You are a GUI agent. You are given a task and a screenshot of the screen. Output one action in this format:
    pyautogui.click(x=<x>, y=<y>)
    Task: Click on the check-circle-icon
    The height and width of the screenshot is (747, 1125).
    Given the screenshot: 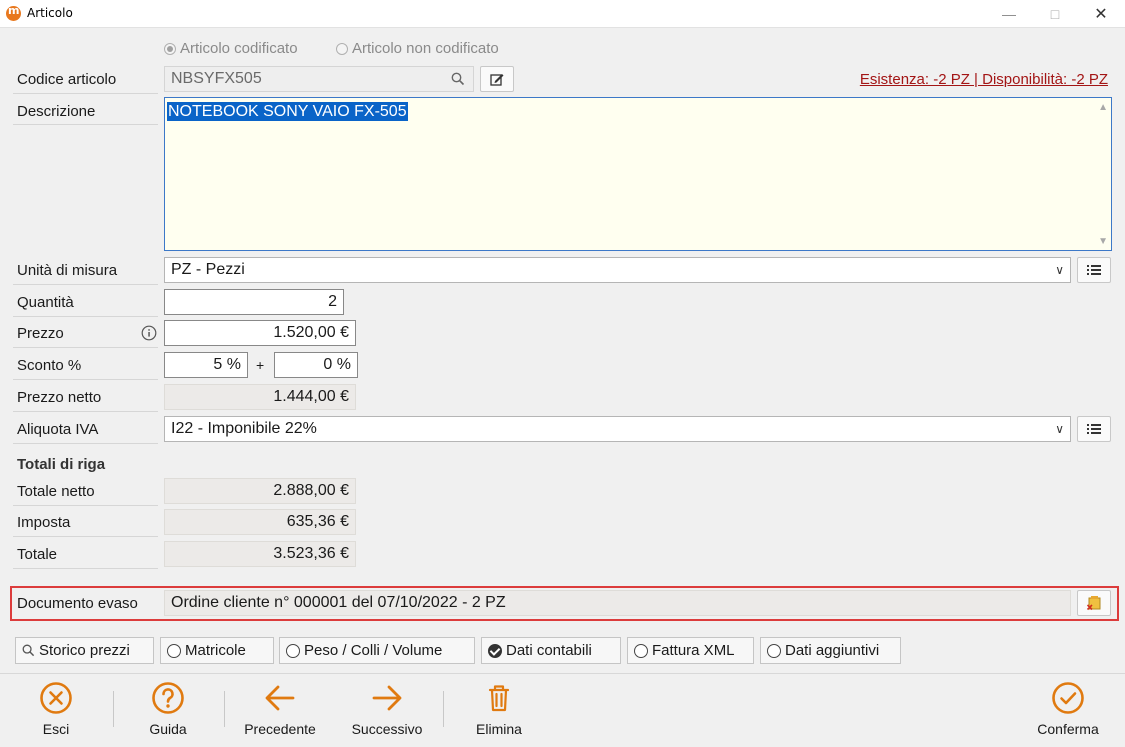 What is the action you would take?
    pyautogui.click(x=1068, y=698)
    